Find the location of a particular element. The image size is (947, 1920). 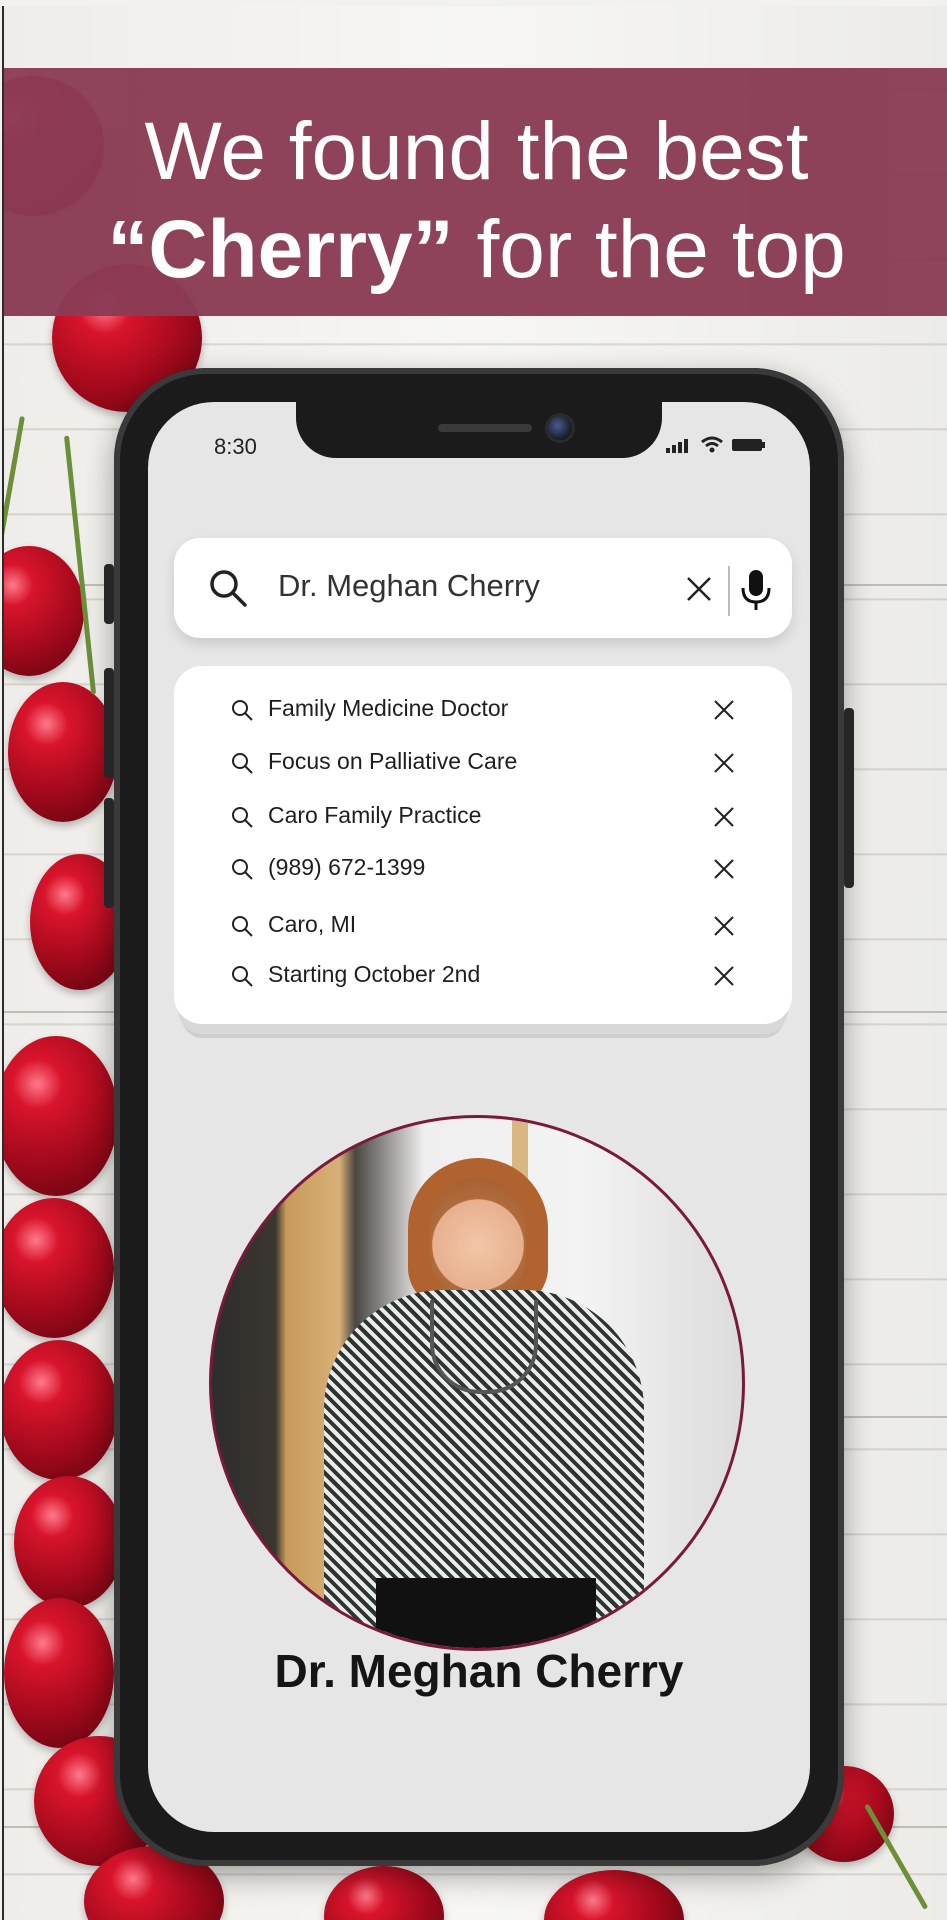

search-divider is located at coordinates (729, 591).